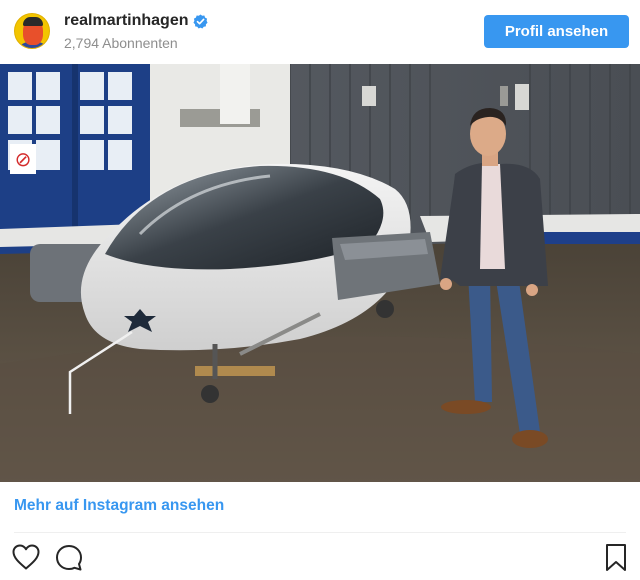 Image resolution: width=640 pixels, height=580 pixels. I want to click on verified-badge-icon, so click(201, 21).